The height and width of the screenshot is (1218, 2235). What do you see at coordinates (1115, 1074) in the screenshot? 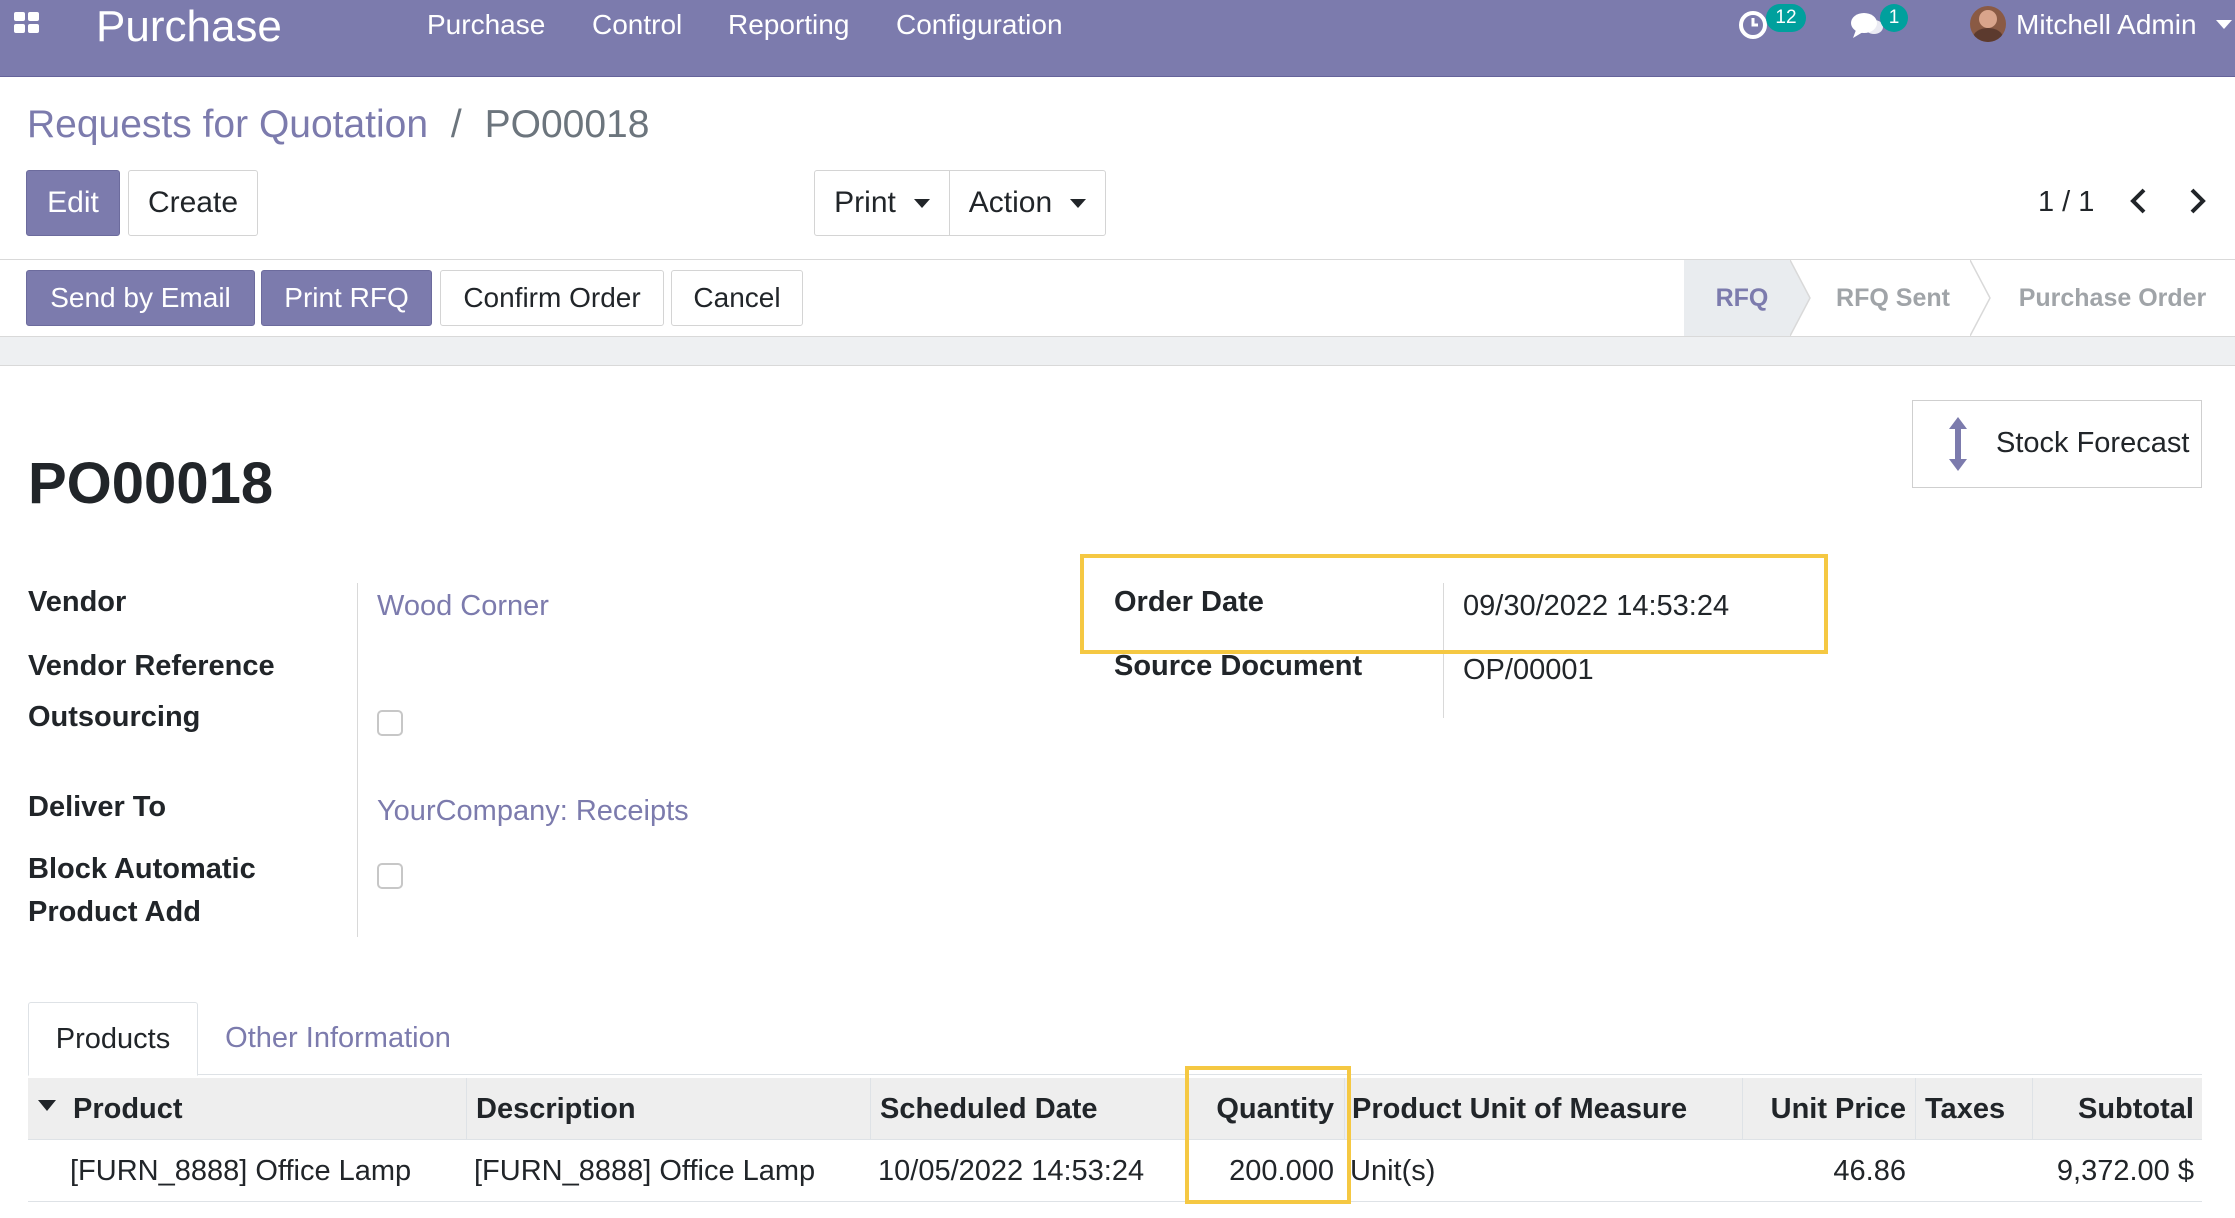
I see `notebook-tabs` at bounding box center [1115, 1074].